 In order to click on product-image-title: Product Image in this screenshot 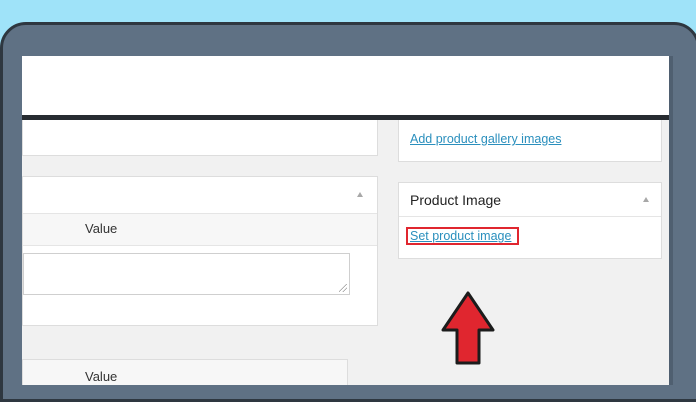, I will do `click(456, 200)`.